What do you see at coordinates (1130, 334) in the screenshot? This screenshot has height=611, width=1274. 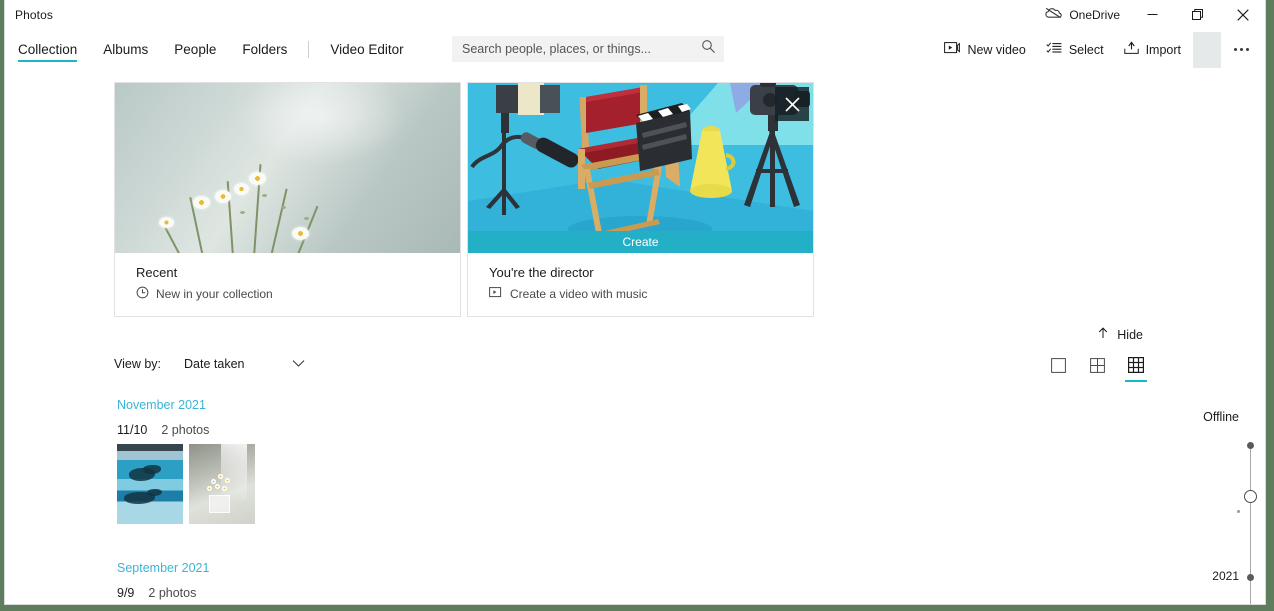 I see `hide-label: Hide` at bounding box center [1130, 334].